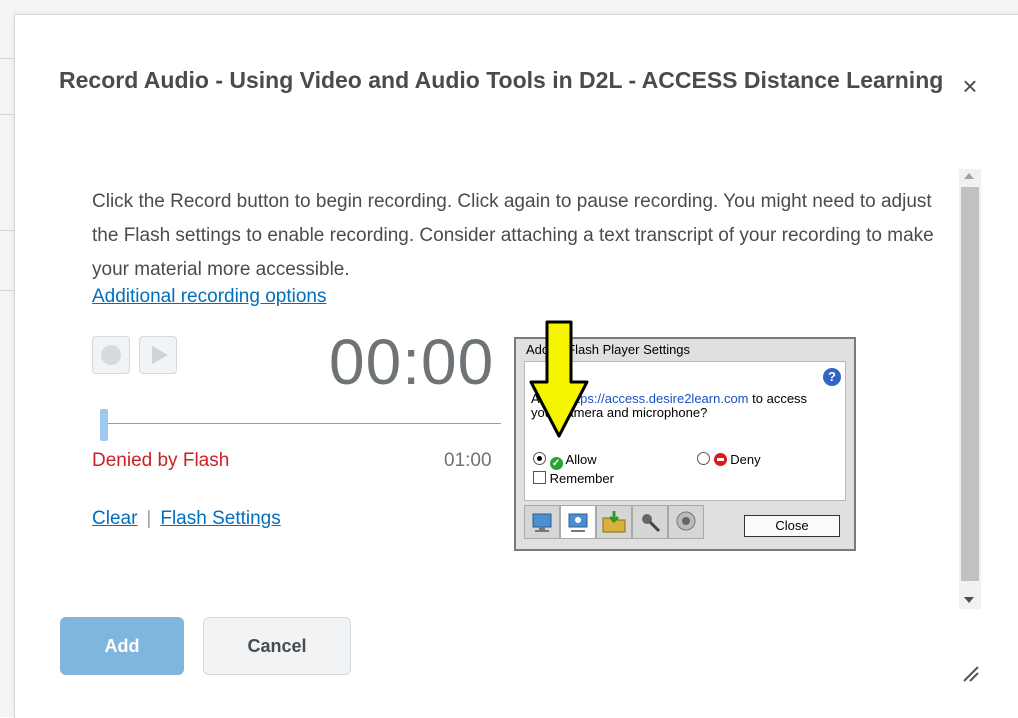 The image size is (1018, 718). I want to click on deny-radio, so click(703, 458).